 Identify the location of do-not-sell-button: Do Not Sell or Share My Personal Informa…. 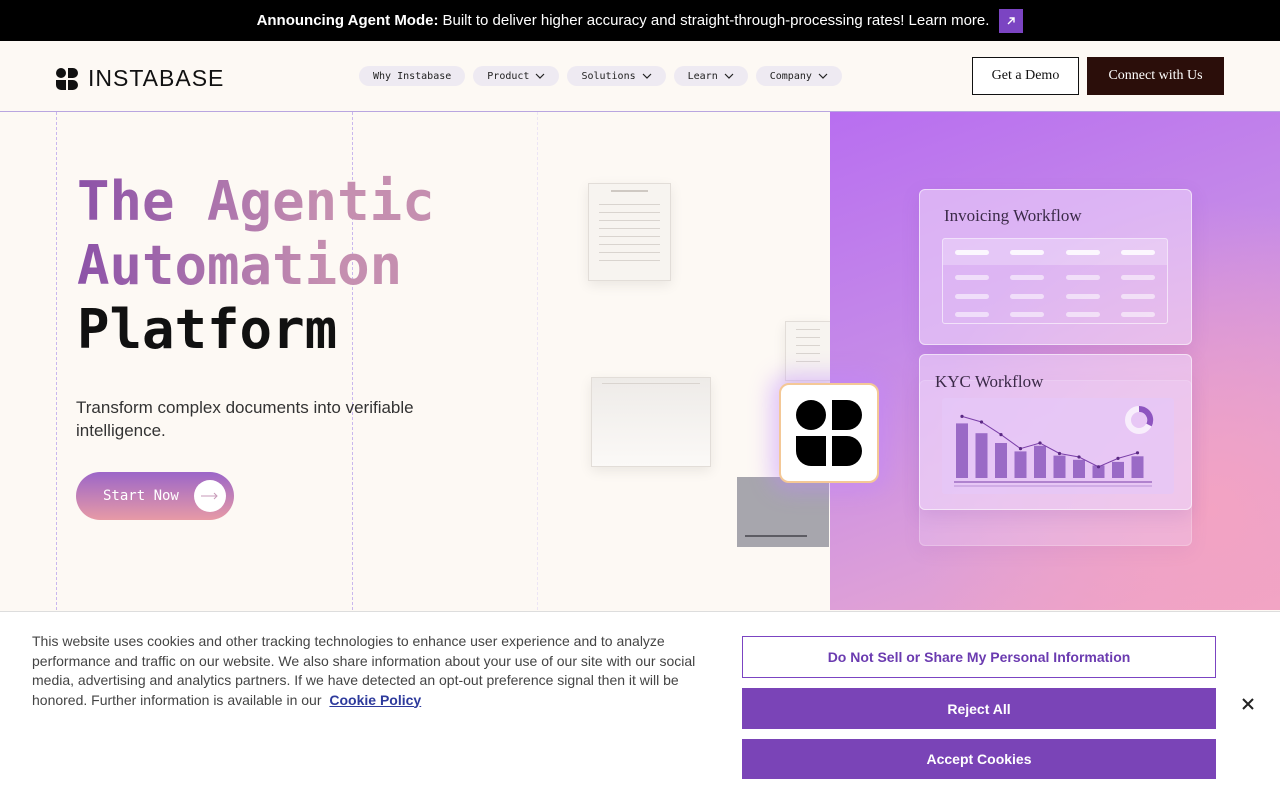
(979, 657).